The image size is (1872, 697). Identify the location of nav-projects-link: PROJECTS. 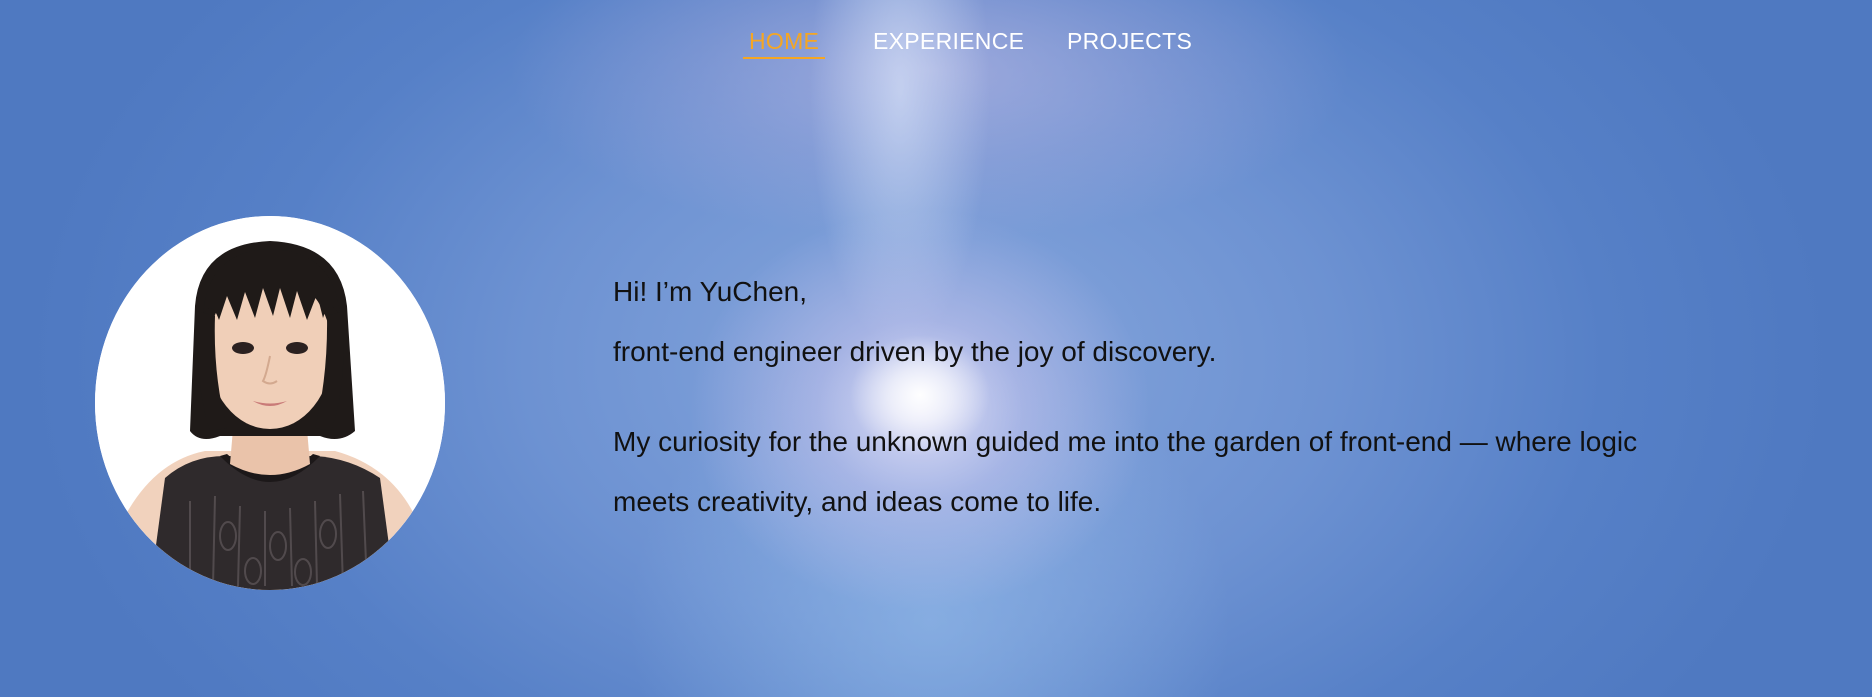
(1129, 42).